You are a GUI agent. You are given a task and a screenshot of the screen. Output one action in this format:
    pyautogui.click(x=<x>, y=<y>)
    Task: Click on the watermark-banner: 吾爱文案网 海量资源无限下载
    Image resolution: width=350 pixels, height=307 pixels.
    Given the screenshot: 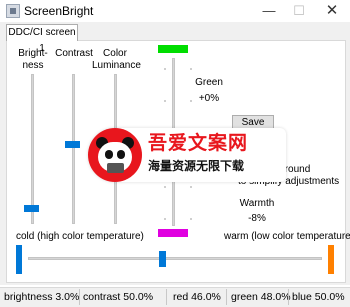 What is the action you would take?
    pyautogui.click(x=187, y=155)
    